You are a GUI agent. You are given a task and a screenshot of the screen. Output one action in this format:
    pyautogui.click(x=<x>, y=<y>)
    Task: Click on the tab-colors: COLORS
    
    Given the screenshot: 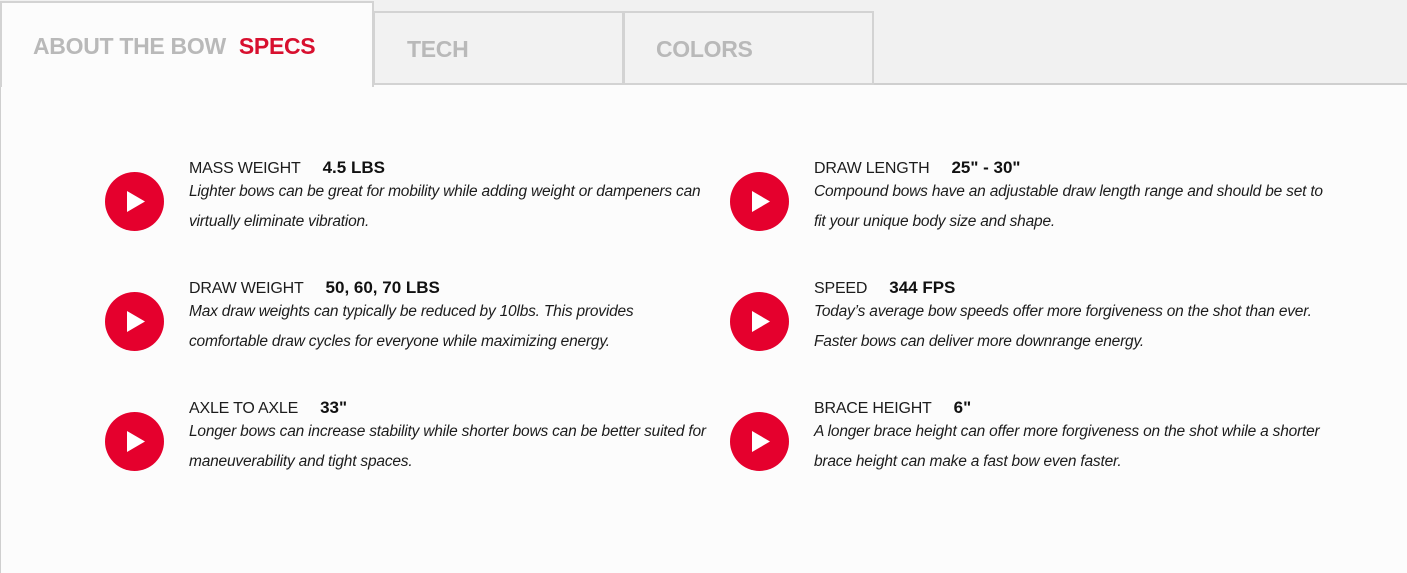 What is the action you would take?
    pyautogui.click(x=748, y=48)
    